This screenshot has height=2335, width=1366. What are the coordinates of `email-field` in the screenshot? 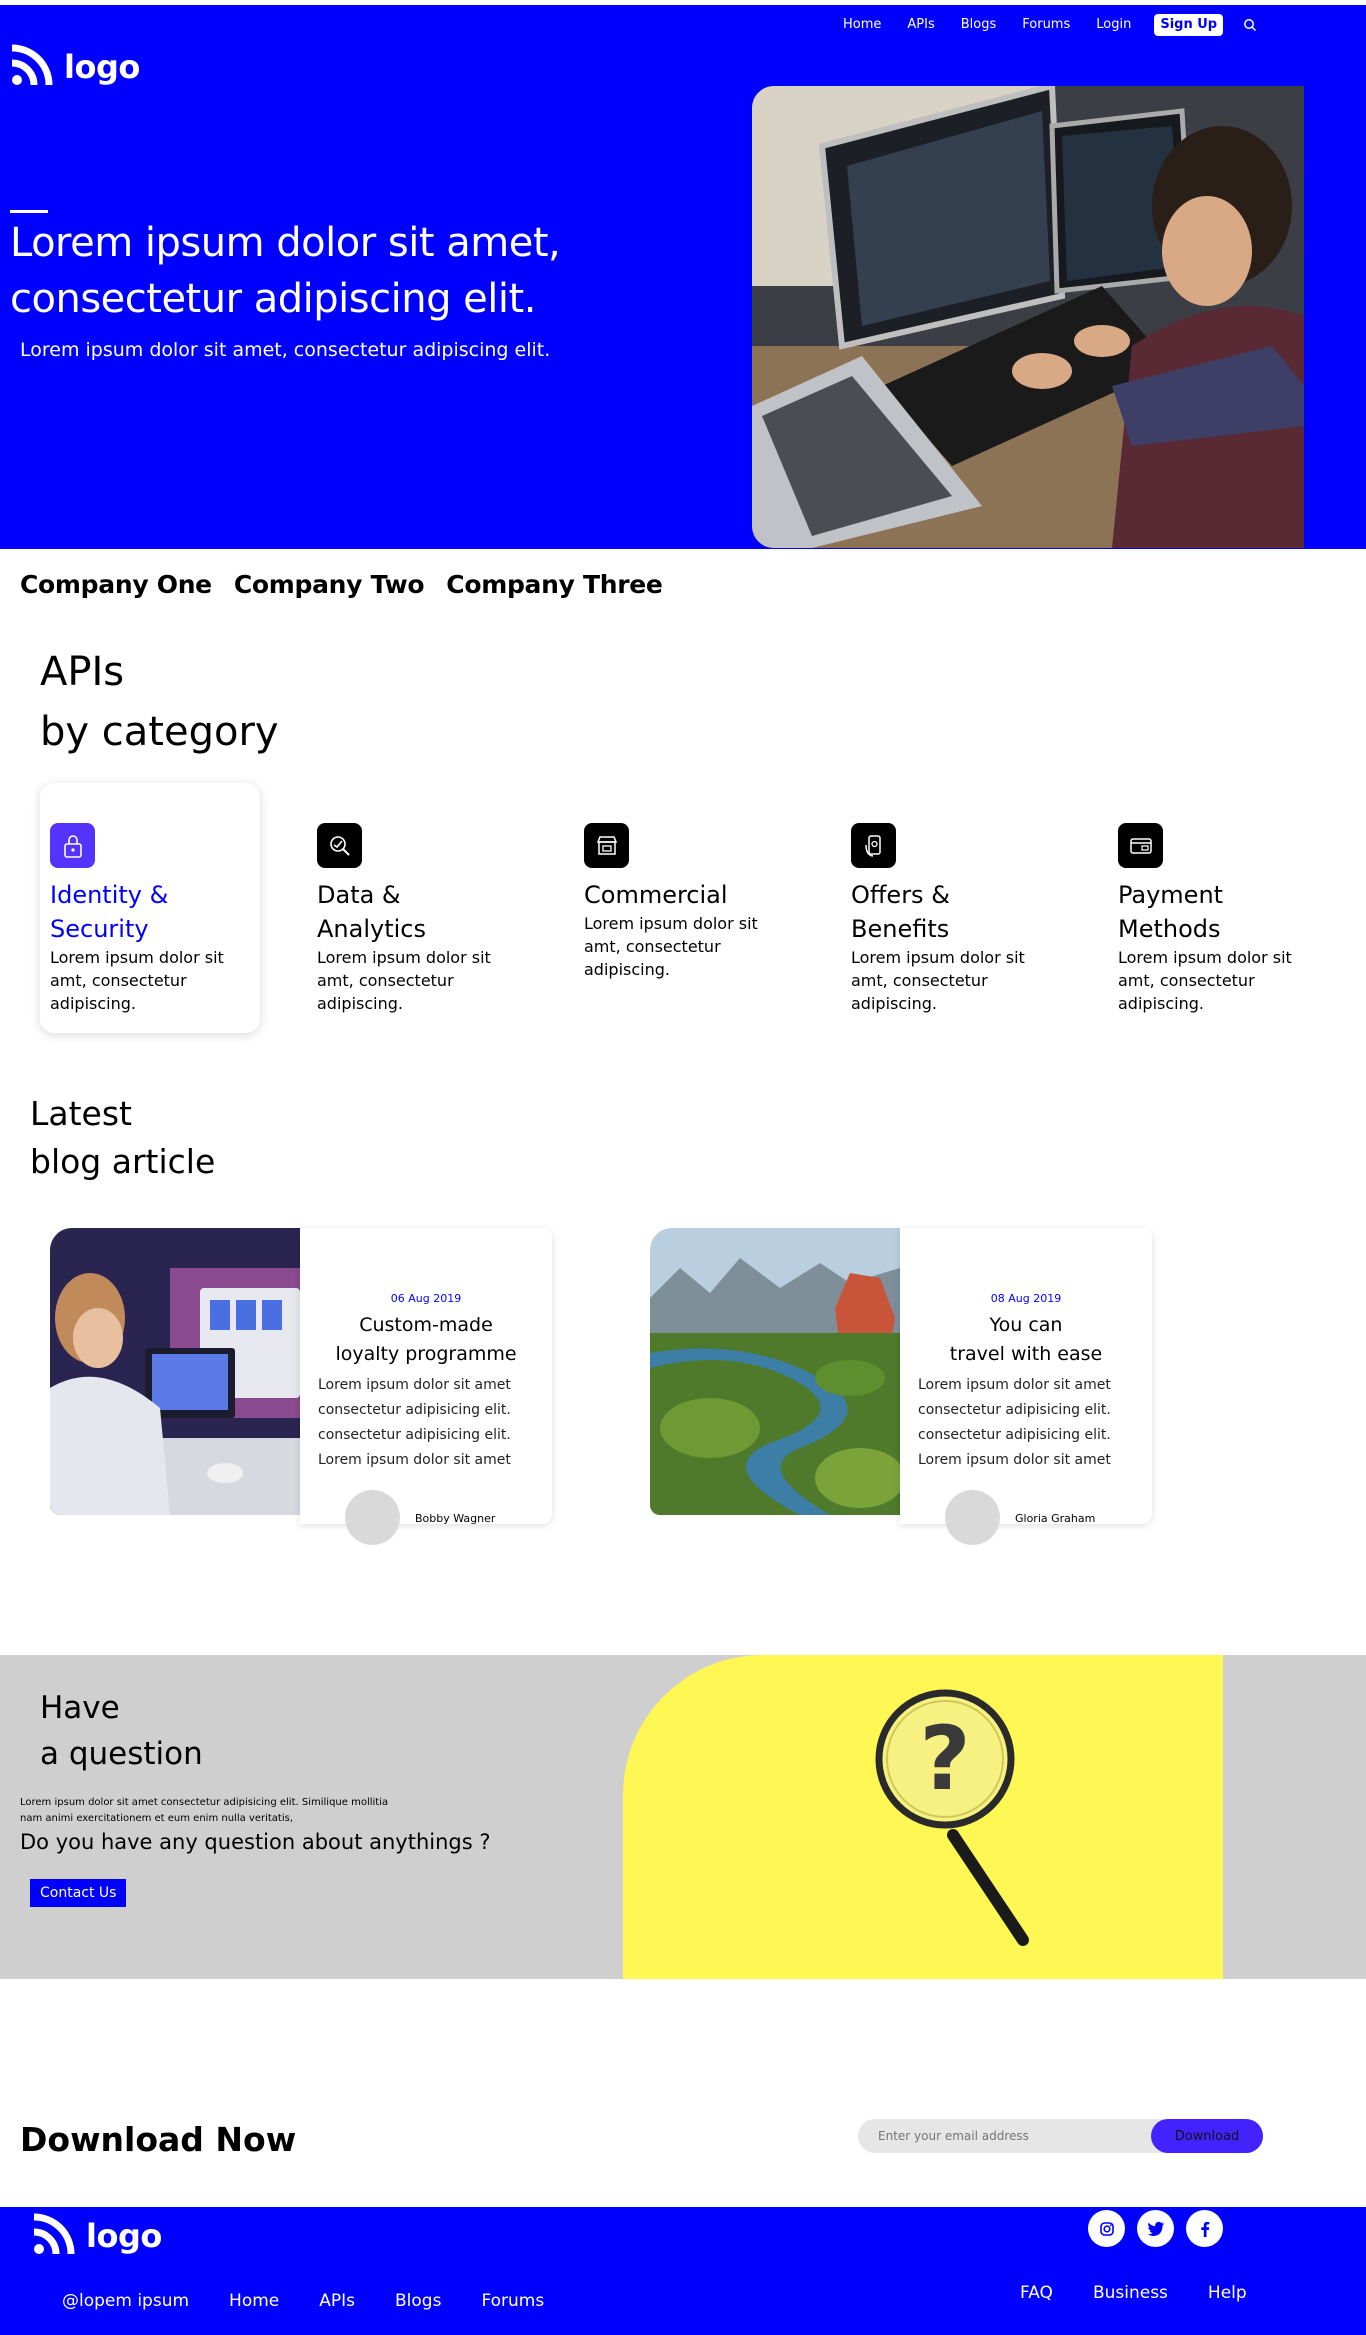 It's located at (1003, 2136).